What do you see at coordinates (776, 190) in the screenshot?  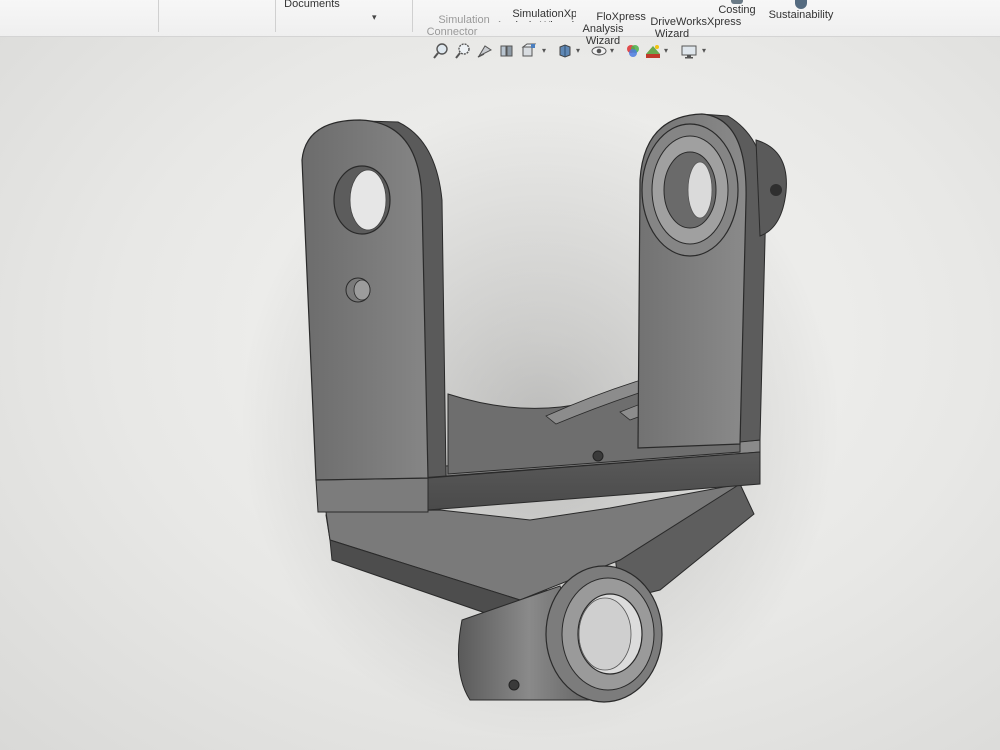 I see `right-side-boss-hole` at bounding box center [776, 190].